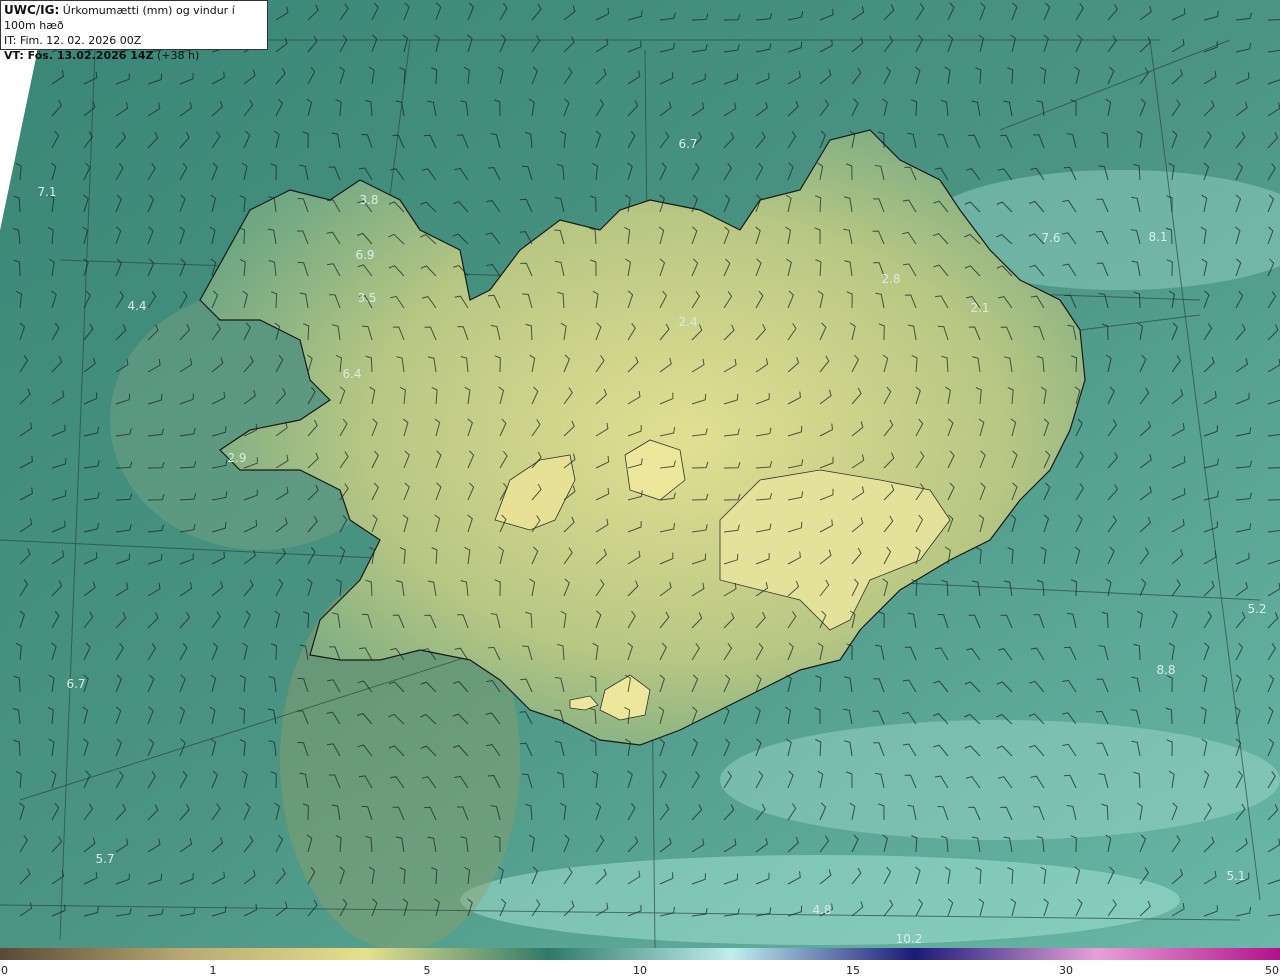 The image size is (1280, 978). I want to click on point-label: 2.1, so click(979, 308).